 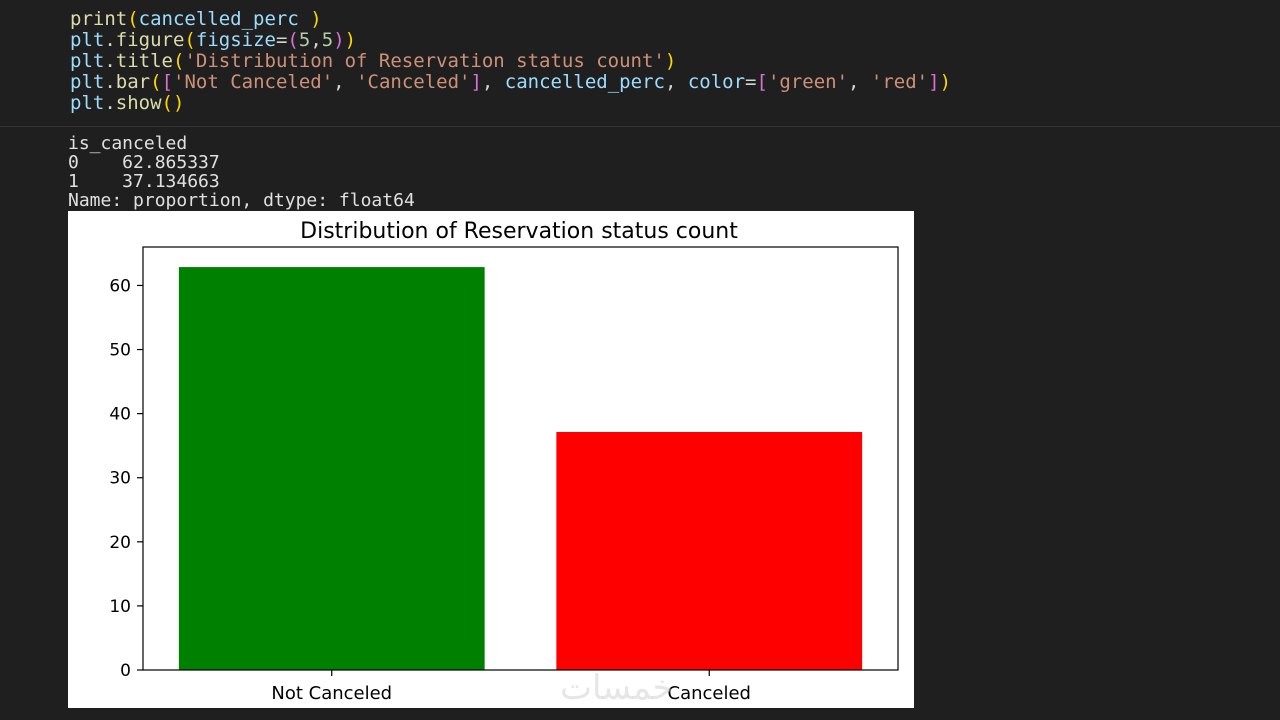 What do you see at coordinates (144, 181) in the screenshot?
I see `output-line-row1: 1 37.134663` at bounding box center [144, 181].